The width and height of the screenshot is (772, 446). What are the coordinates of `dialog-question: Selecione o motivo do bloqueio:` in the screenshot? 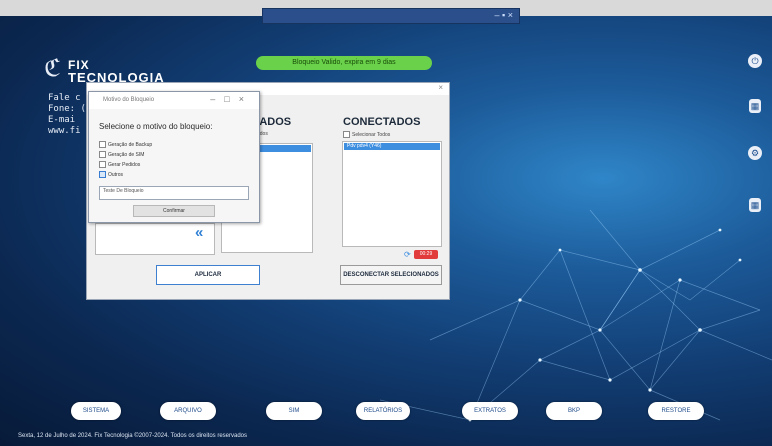 It's located at (156, 126).